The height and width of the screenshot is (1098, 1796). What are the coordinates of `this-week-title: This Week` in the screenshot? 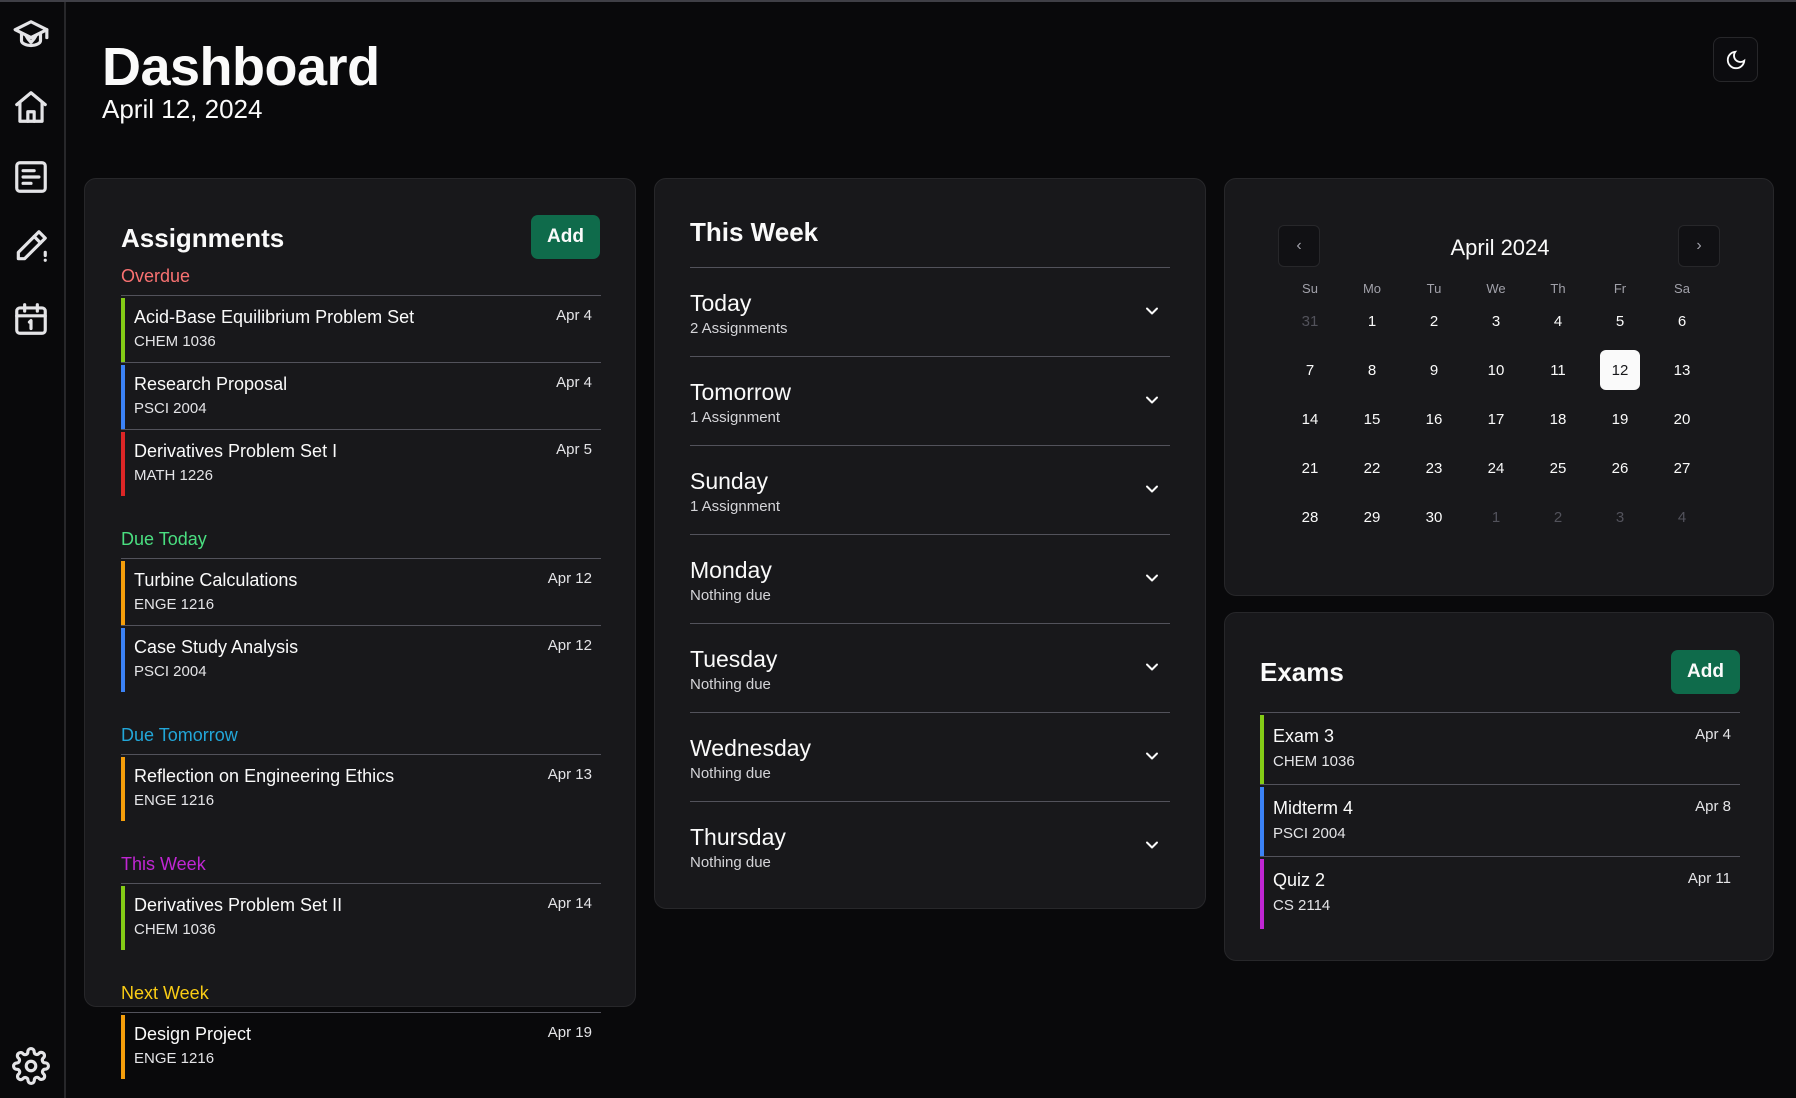 It's located at (754, 232).